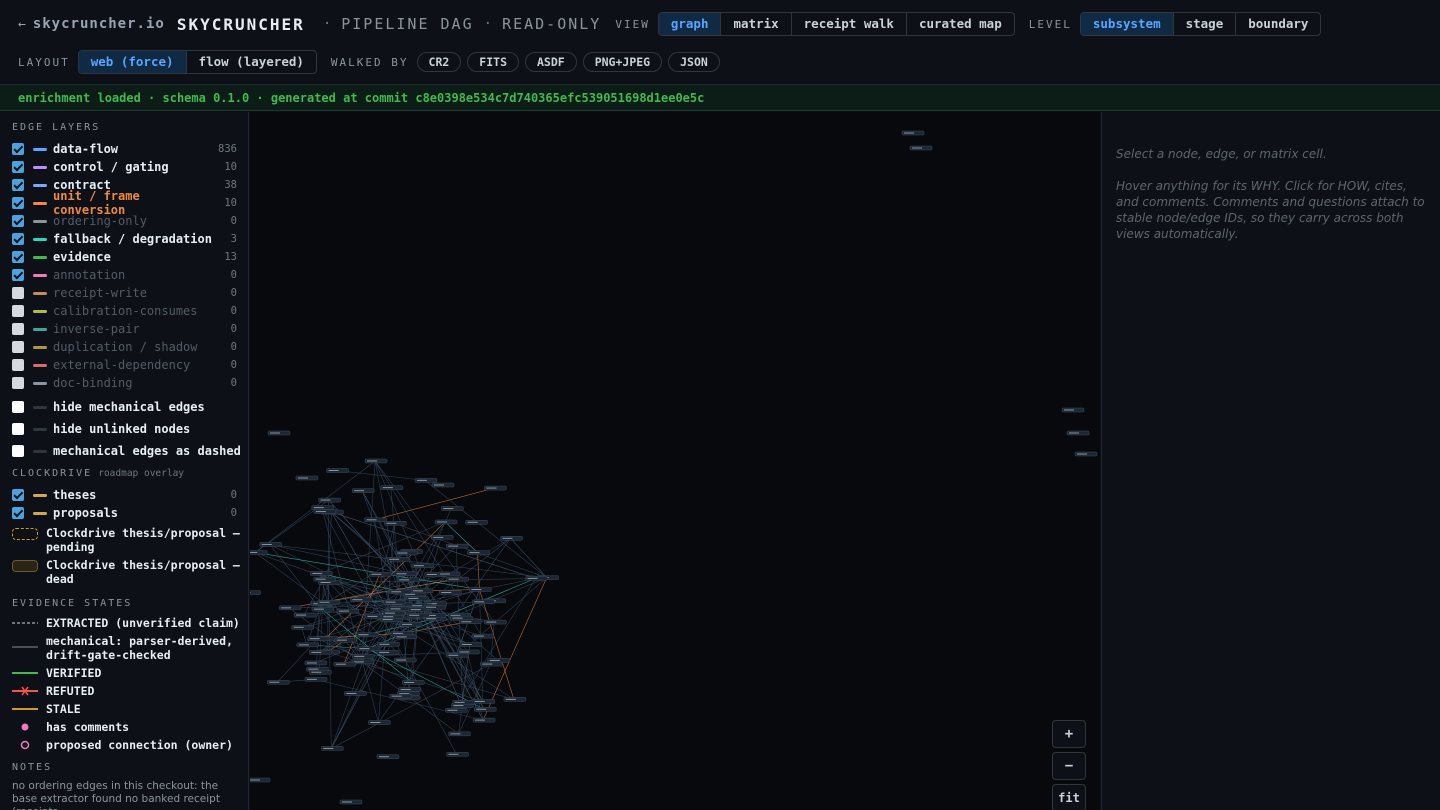 The image size is (1440, 810). What do you see at coordinates (40, 329) in the screenshot?
I see `edge-layer-swatch` at bounding box center [40, 329].